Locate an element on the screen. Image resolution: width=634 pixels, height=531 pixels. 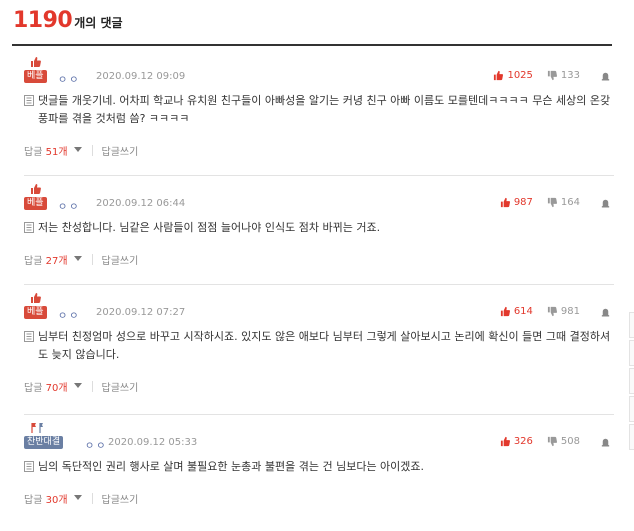
comment-date: 2020.09.12 06:44 is located at coordinates (141, 203).